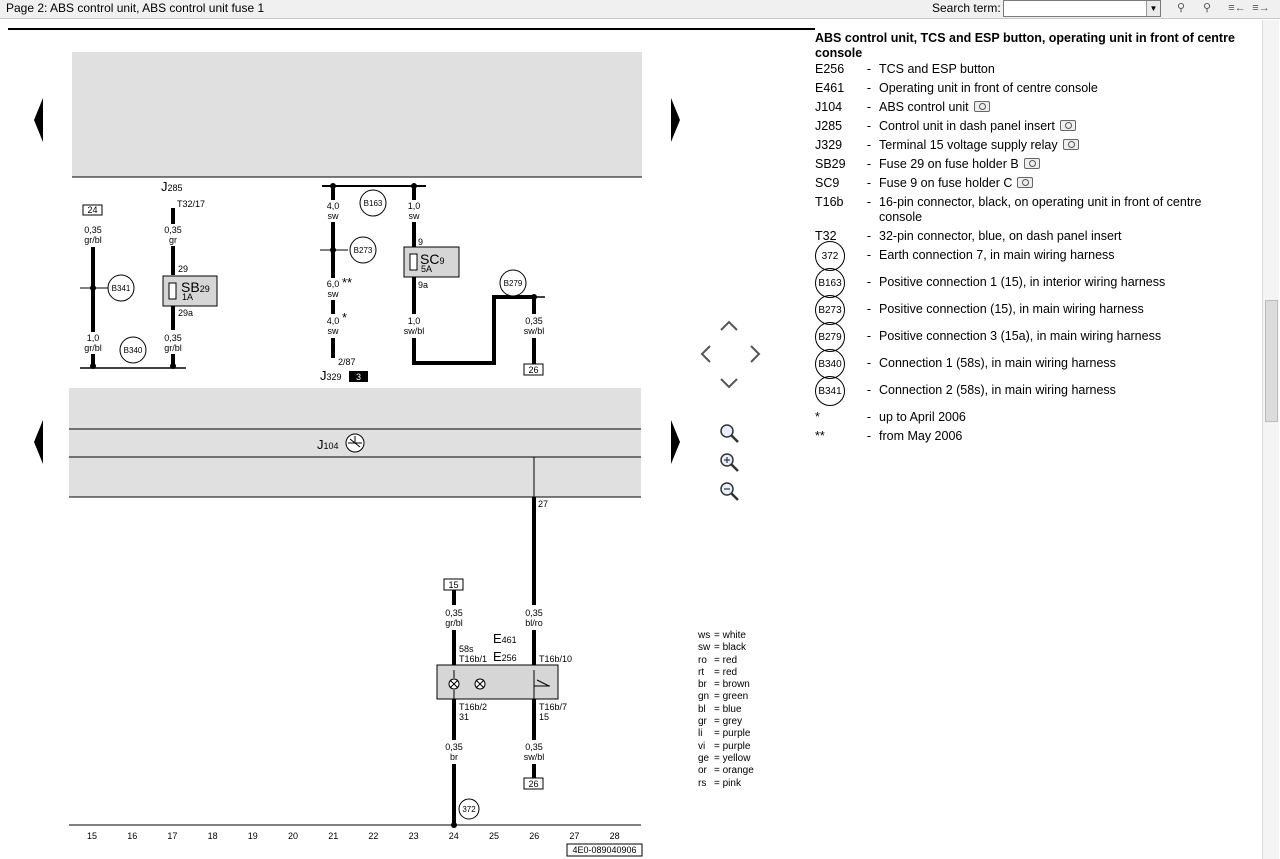 The image size is (1280, 859). What do you see at coordinates (1271, 361) in the screenshot?
I see `scrollbar-thumb` at bounding box center [1271, 361].